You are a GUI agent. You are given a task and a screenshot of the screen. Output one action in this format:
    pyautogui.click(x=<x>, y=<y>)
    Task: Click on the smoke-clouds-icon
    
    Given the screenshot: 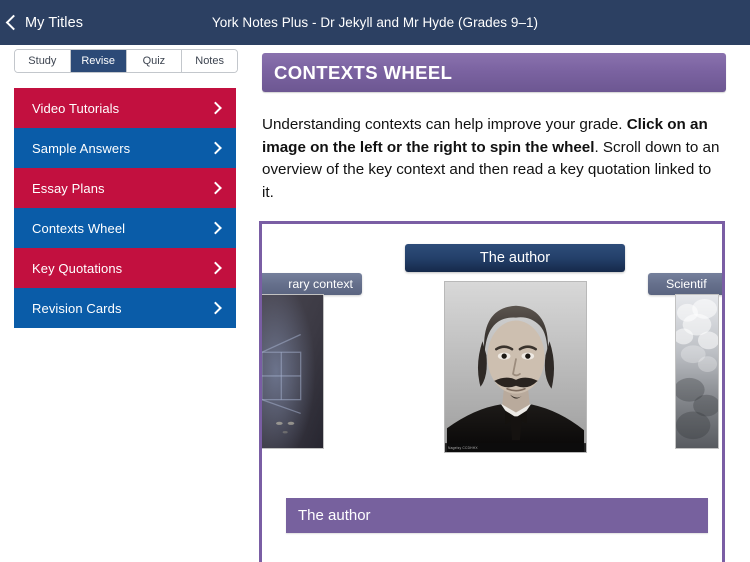 What is the action you would take?
    pyautogui.click(x=697, y=371)
    